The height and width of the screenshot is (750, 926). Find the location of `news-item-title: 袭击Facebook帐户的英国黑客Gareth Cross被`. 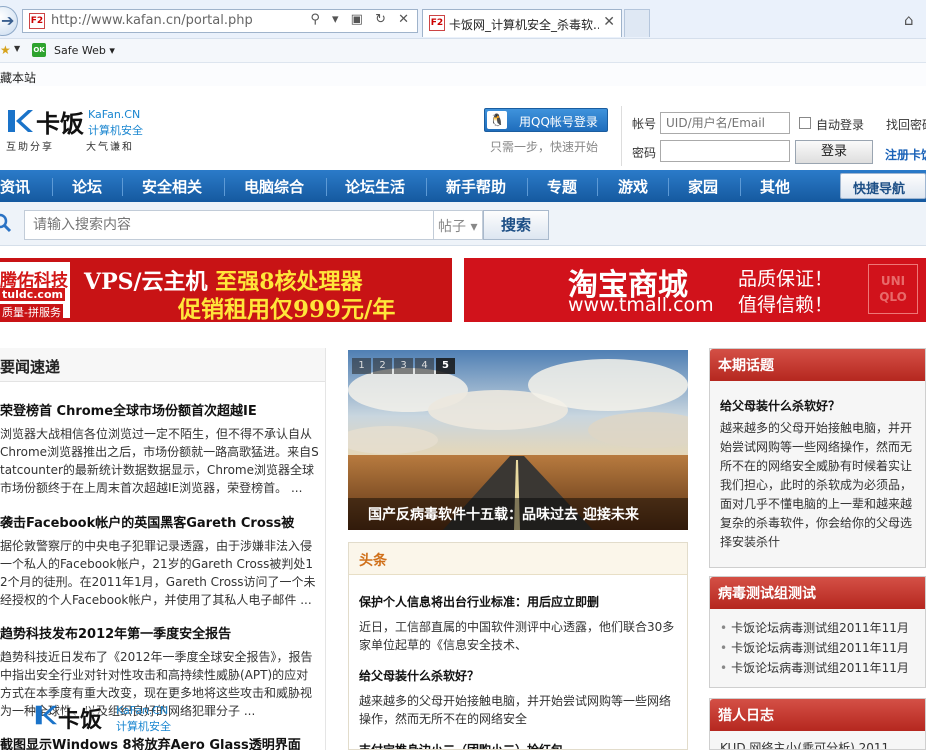

news-item-title: 袭击Facebook帐户的英国黑客Gareth Cross被 is located at coordinates (160, 521).